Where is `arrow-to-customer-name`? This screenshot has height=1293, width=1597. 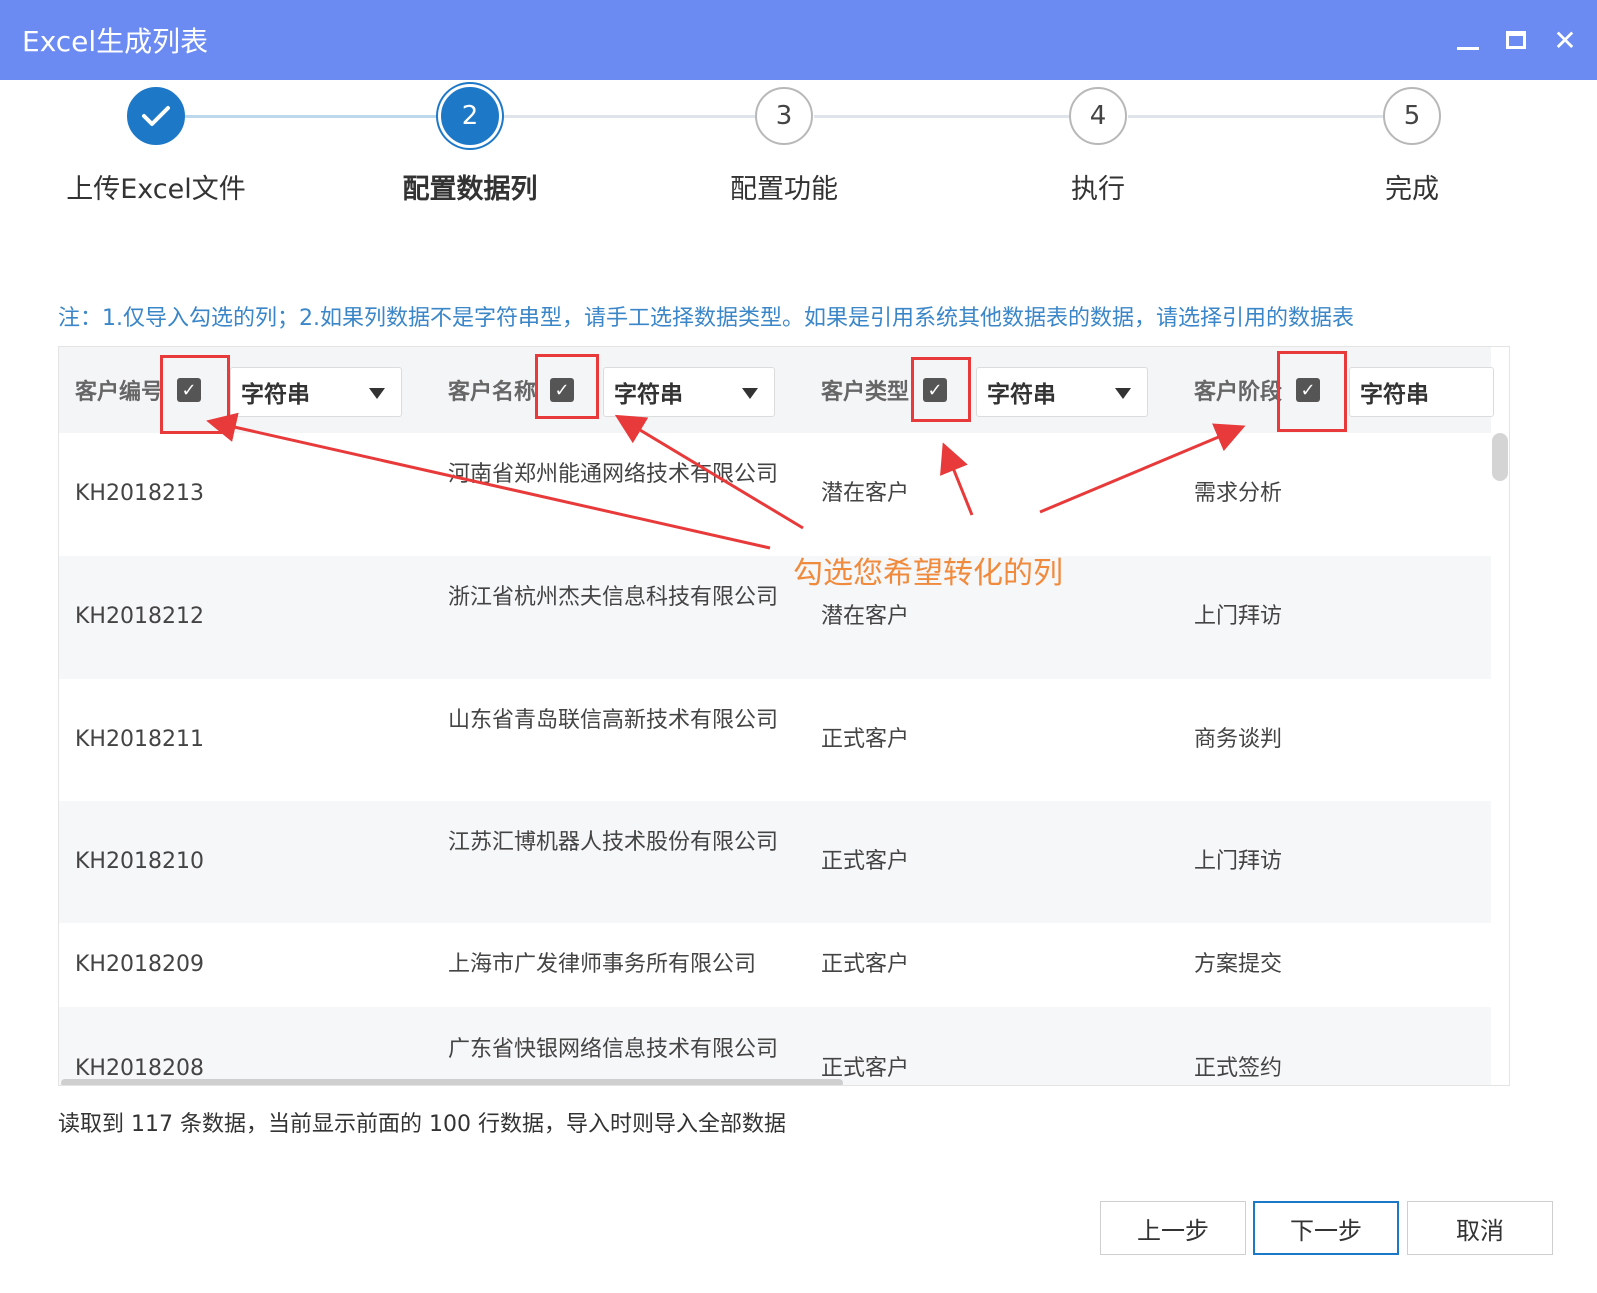 arrow-to-customer-name is located at coordinates (709, 472).